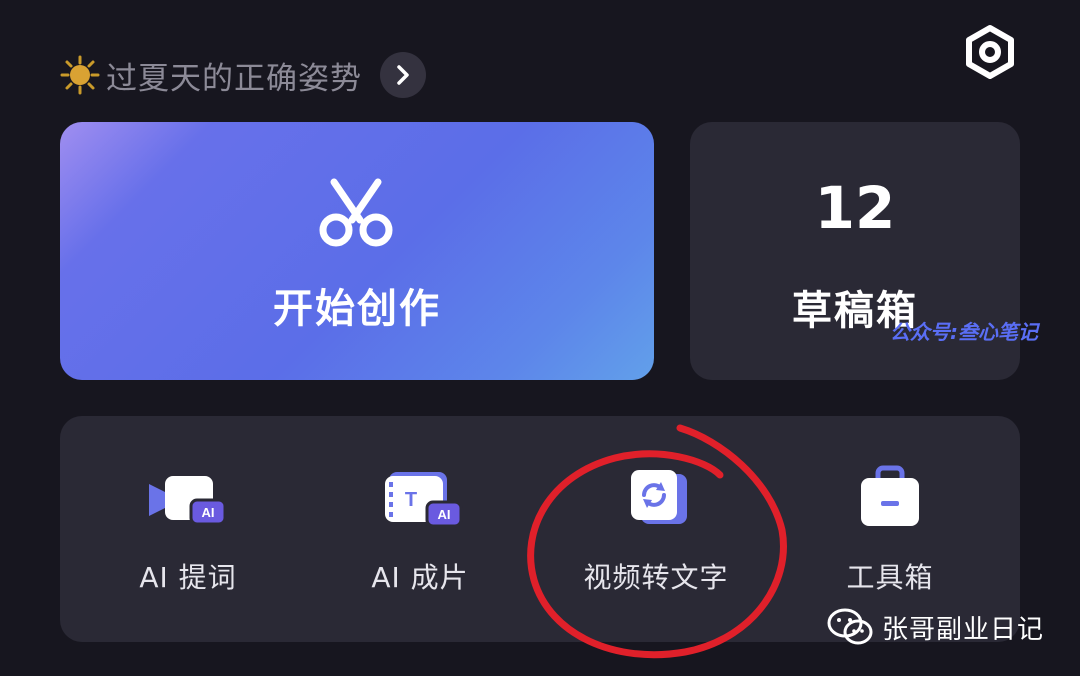  I want to click on video-to-text-icon, so click(659, 497).